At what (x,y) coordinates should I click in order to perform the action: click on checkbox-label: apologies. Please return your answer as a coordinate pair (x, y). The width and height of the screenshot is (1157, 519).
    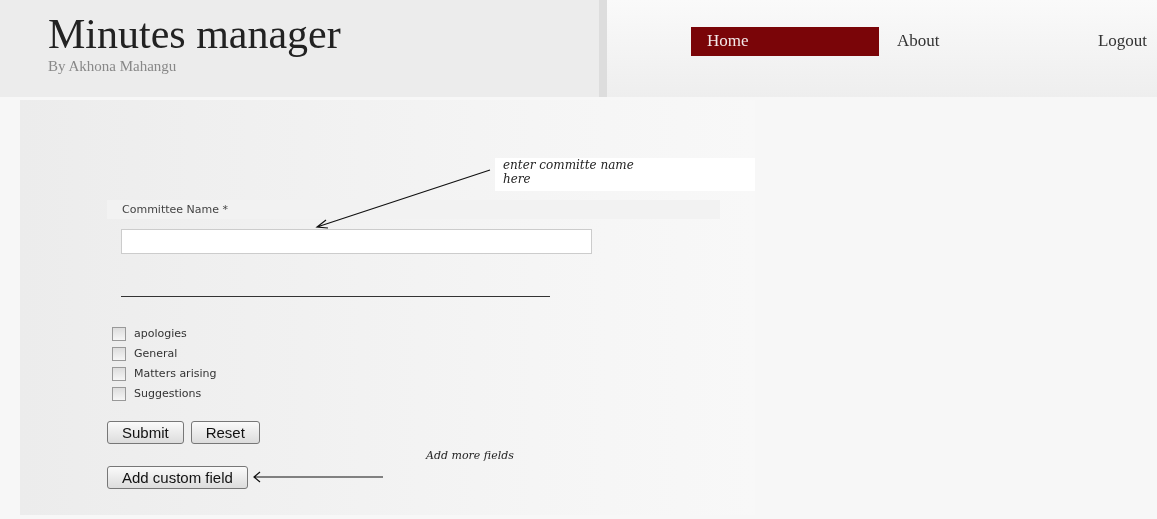
    Looking at the image, I should click on (160, 334).